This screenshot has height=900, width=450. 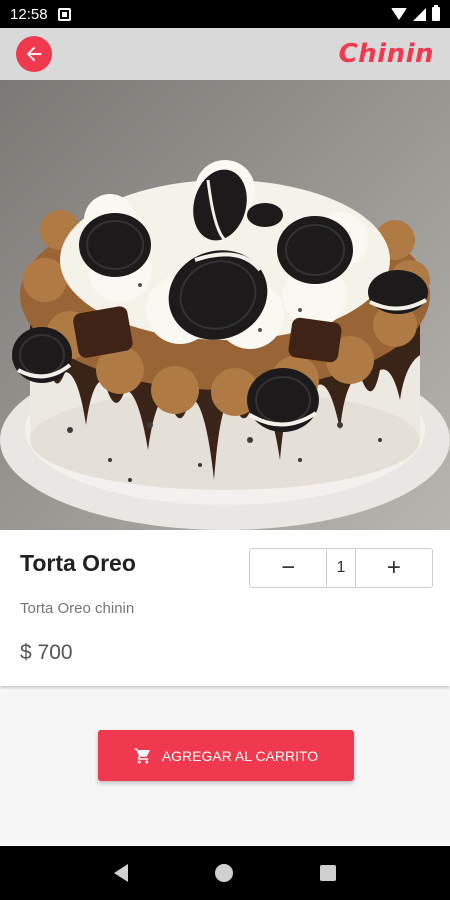 I want to click on battery-icon, so click(x=436, y=13).